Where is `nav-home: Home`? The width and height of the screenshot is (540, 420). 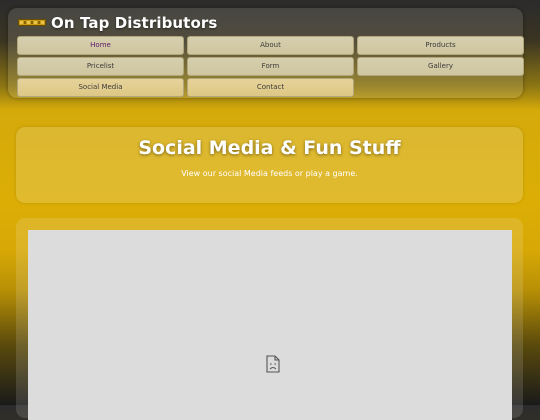
nav-home: Home is located at coordinates (100, 45).